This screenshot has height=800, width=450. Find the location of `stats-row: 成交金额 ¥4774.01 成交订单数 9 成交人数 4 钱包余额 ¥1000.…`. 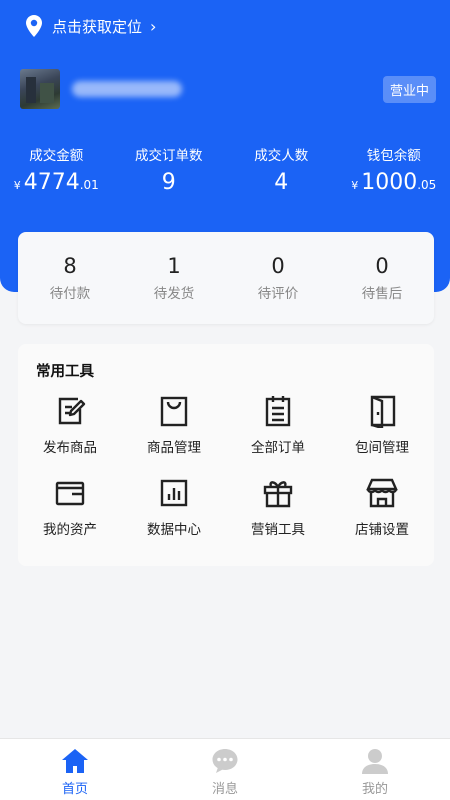

stats-row: 成交金额 ¥4774.01 成交订单数 9 成交人数 4 钱包余额 ¥1000.… is located at coordinates (225, 171).